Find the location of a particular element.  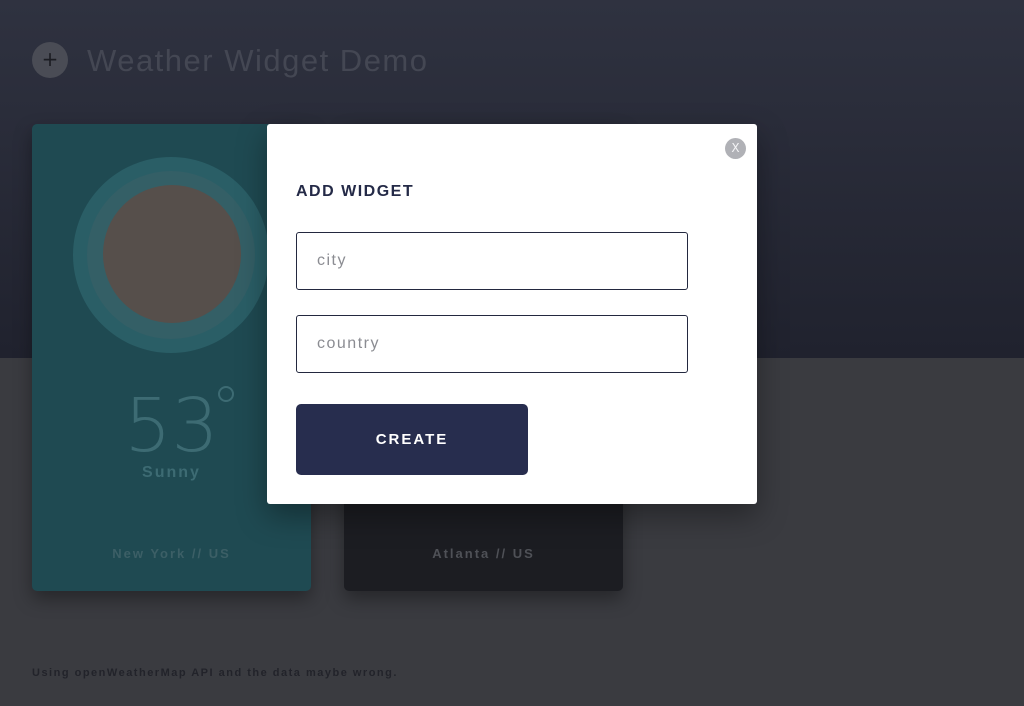

city-input is located at coordinates (492, 261).